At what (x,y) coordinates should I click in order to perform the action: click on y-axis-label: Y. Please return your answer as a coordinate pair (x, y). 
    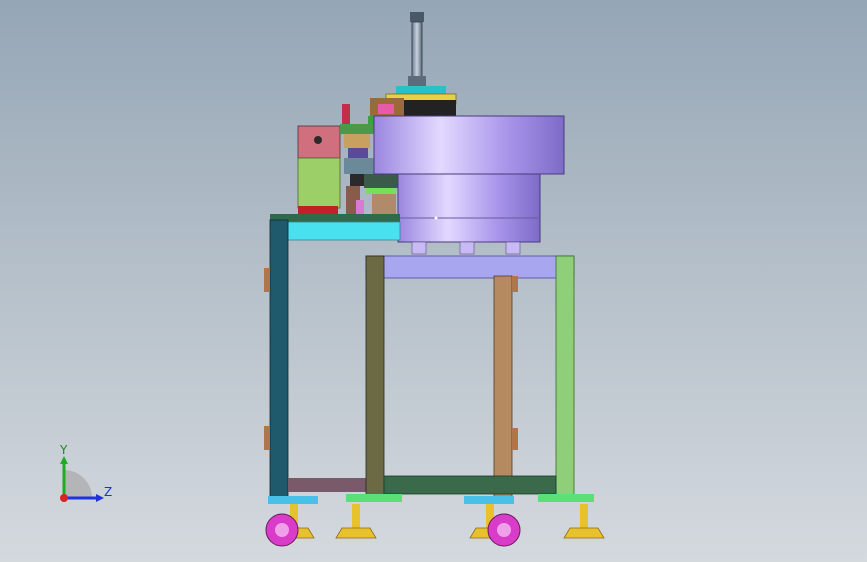
    Looking at the image, I should click on (63, 450).